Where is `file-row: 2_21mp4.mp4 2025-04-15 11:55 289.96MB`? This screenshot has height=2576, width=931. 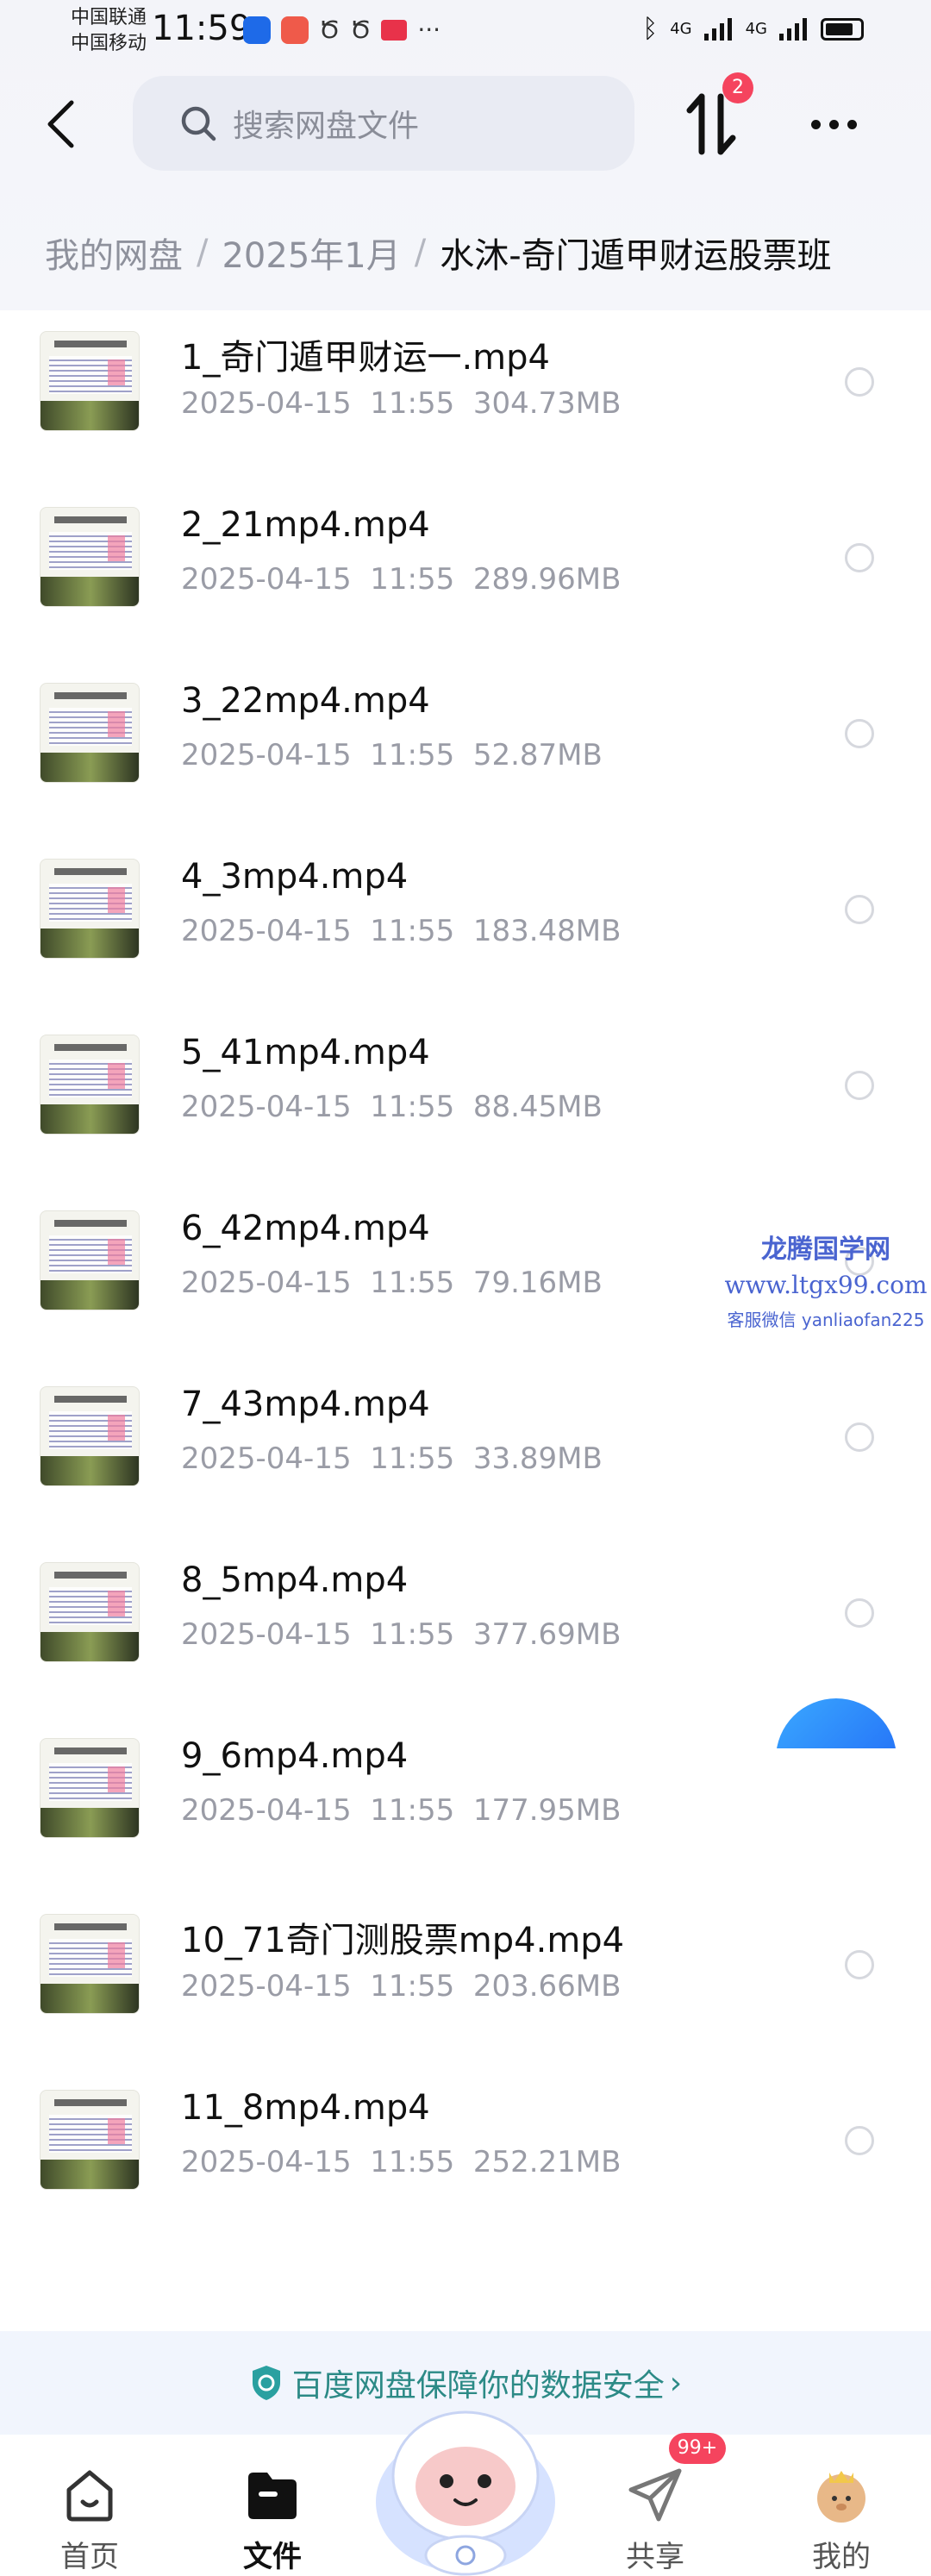
file-row: 2_21mp4.mp4 2025-04-15 11:55 289.96MB is located at coordinates (465, 578).